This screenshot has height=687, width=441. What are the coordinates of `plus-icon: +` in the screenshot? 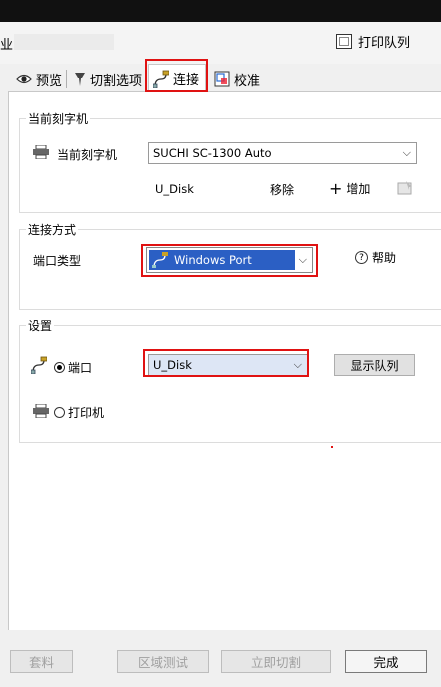 It's located at (336, 188).